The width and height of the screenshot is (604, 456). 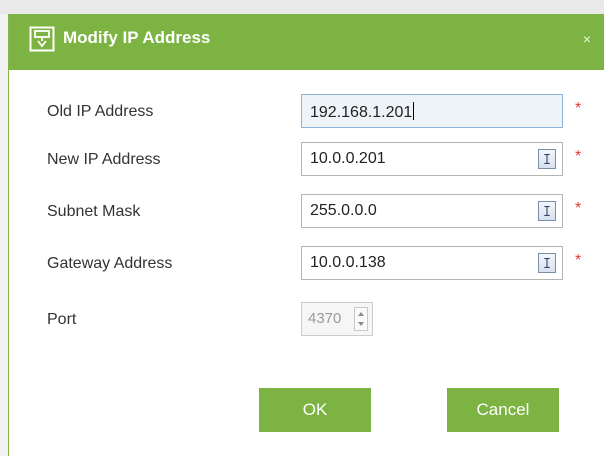 I want to click on new-ip-input: 10.0.0.201, so click(x=432, y=159).